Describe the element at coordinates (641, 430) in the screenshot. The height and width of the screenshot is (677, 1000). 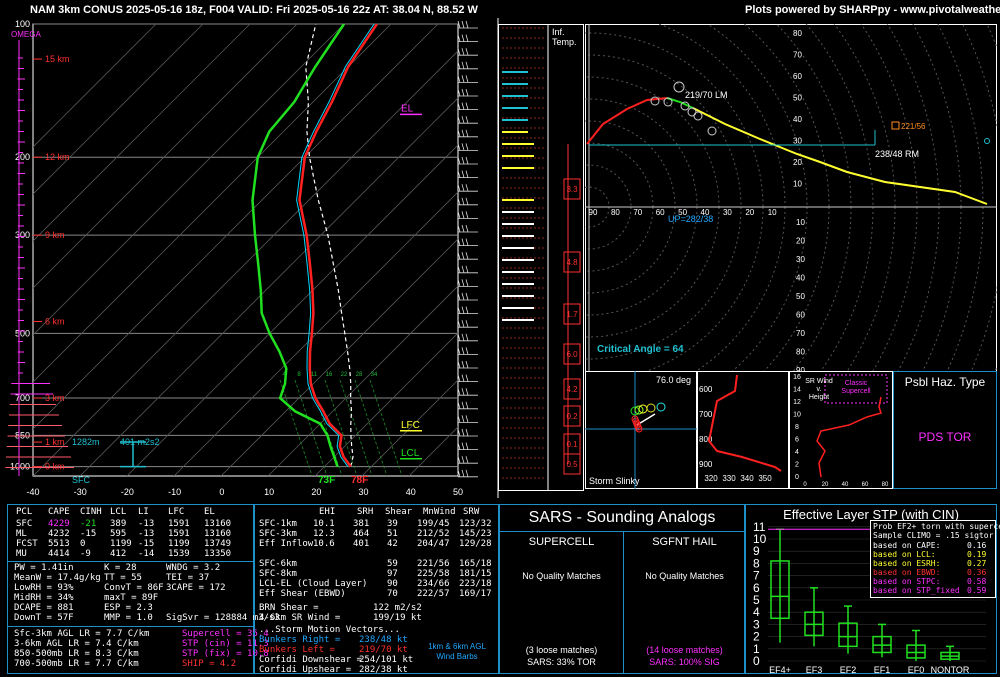
I see `storm-slinky: 76.0 deg Storm Slinky` at that location.